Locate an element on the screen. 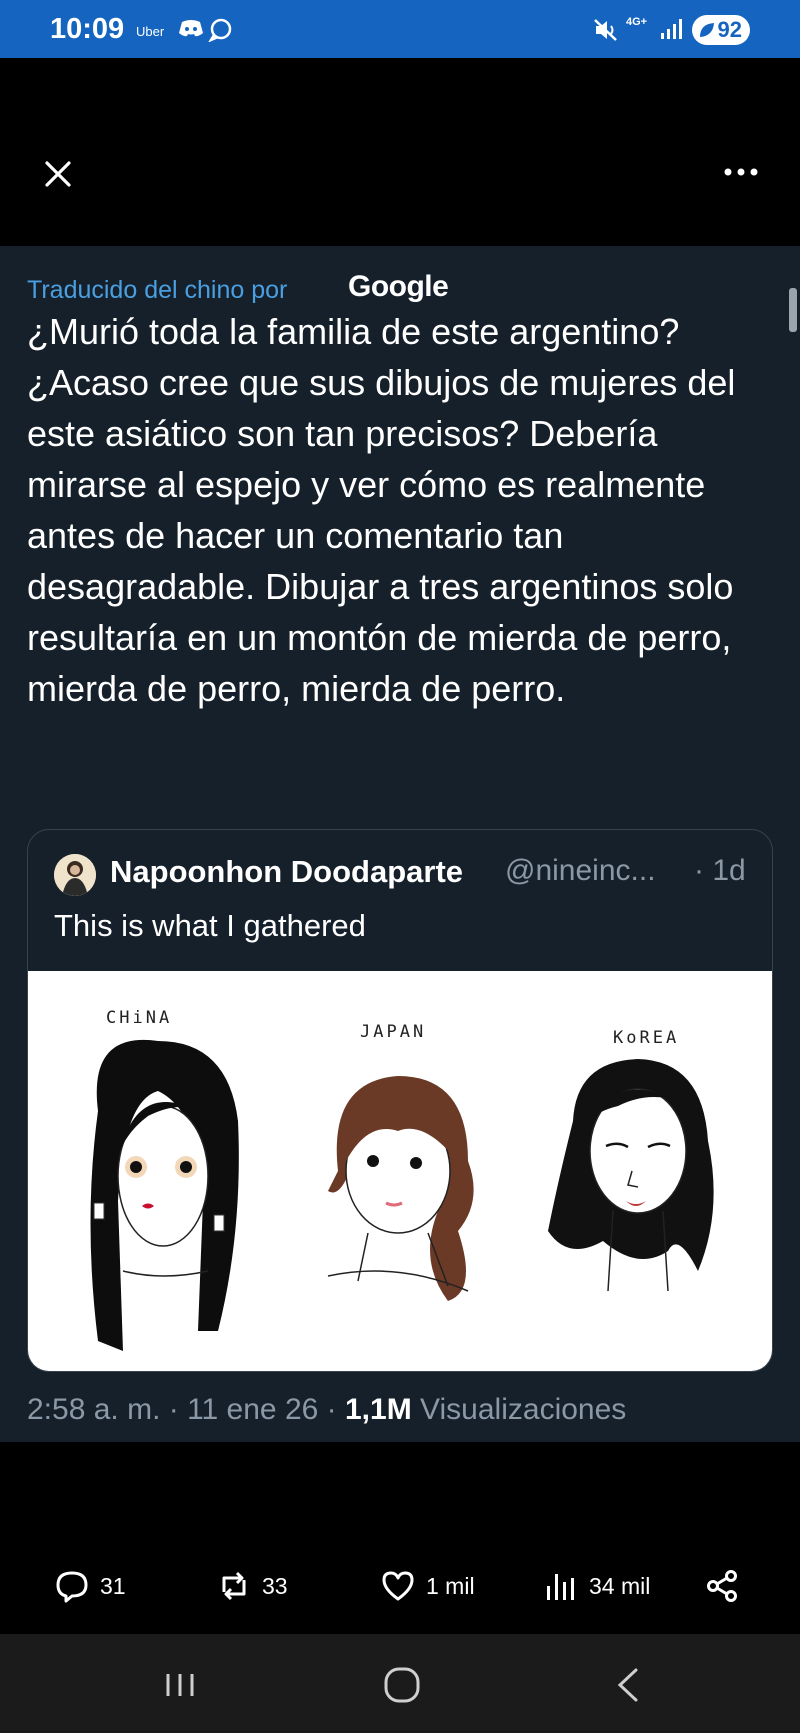  repost-count: 33 is located at coordinates (275, 1585).